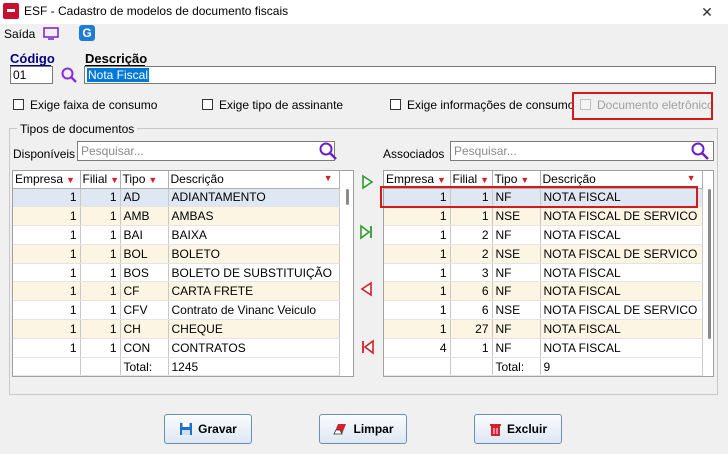  What do you see at coordinates (19, 34) in the screenshot?
I see `menu-saida: Saída` at bounding box center [19, 34].